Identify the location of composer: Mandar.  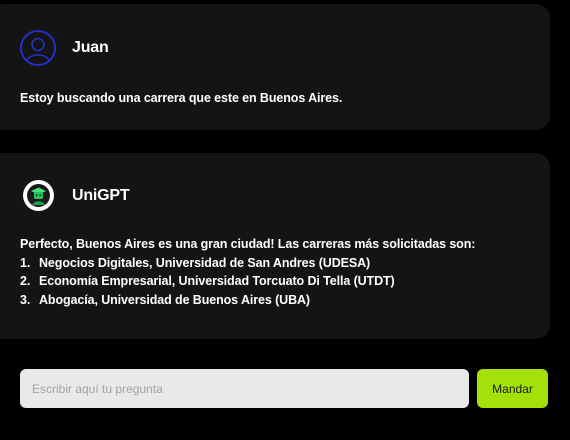
(284, 388).